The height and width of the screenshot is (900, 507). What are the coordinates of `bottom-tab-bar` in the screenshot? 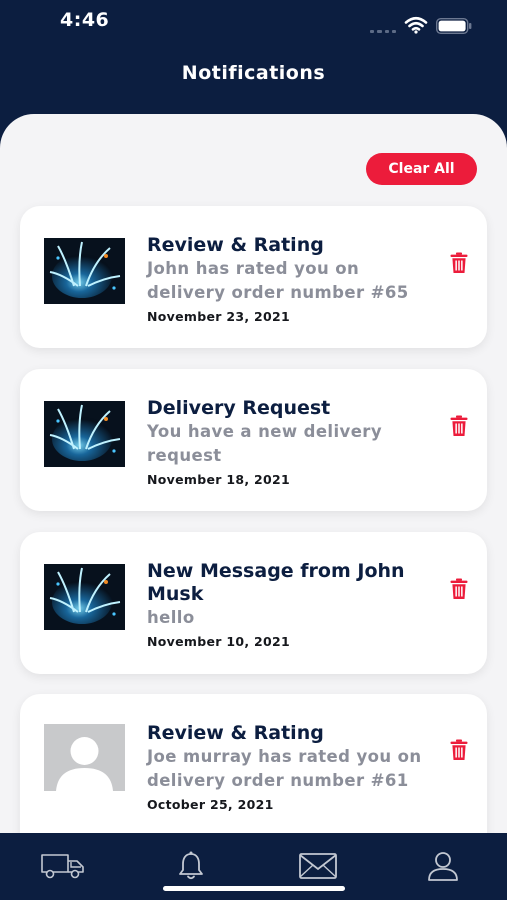 It's located at (253, 866).